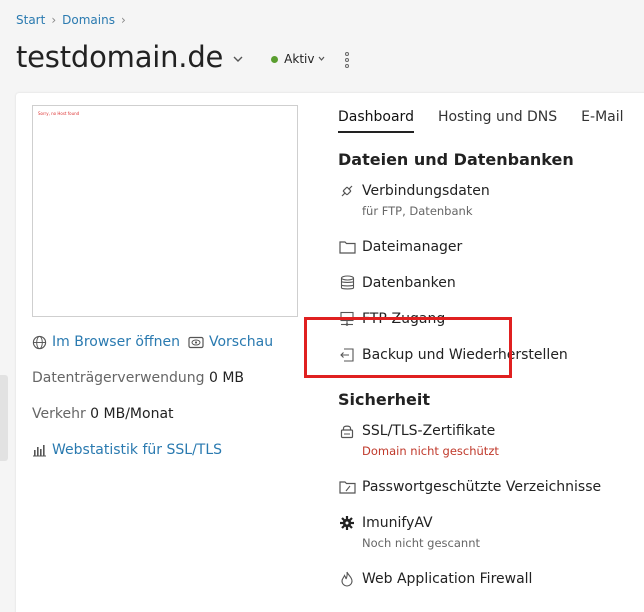  I want to click on tab-hosting-dns: Hosting und DNS, so click(497, 121).